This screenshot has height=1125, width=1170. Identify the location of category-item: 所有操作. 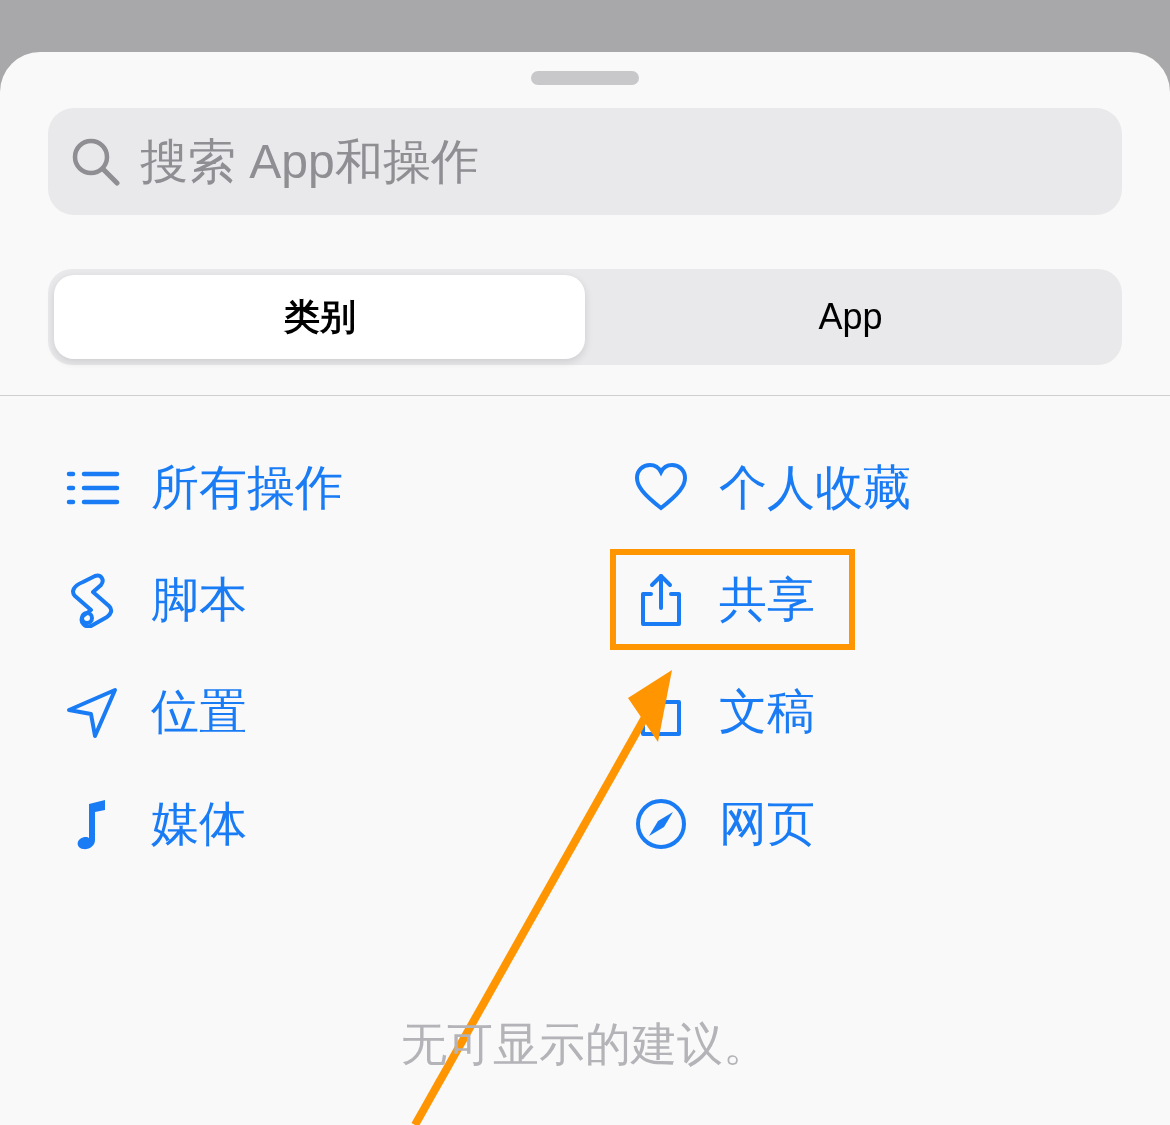
(212, 487).